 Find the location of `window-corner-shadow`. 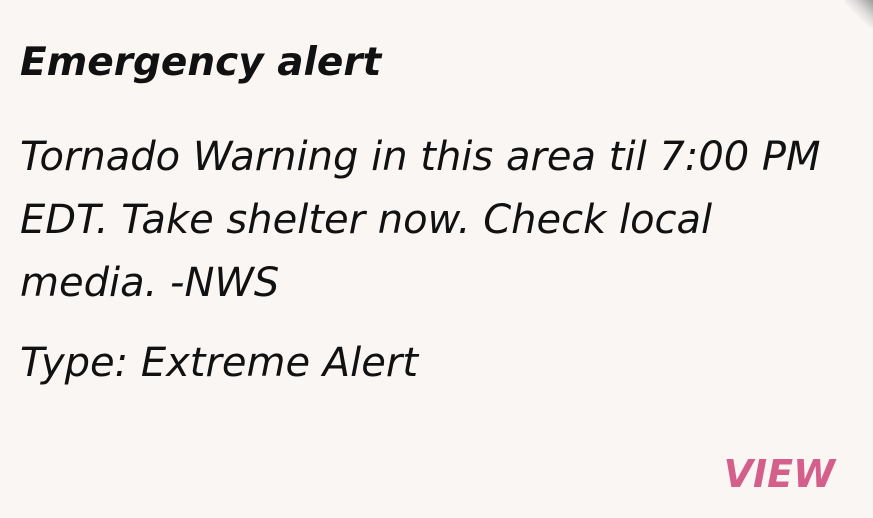

window-corner-shadow is located at coordinates (859, 14).